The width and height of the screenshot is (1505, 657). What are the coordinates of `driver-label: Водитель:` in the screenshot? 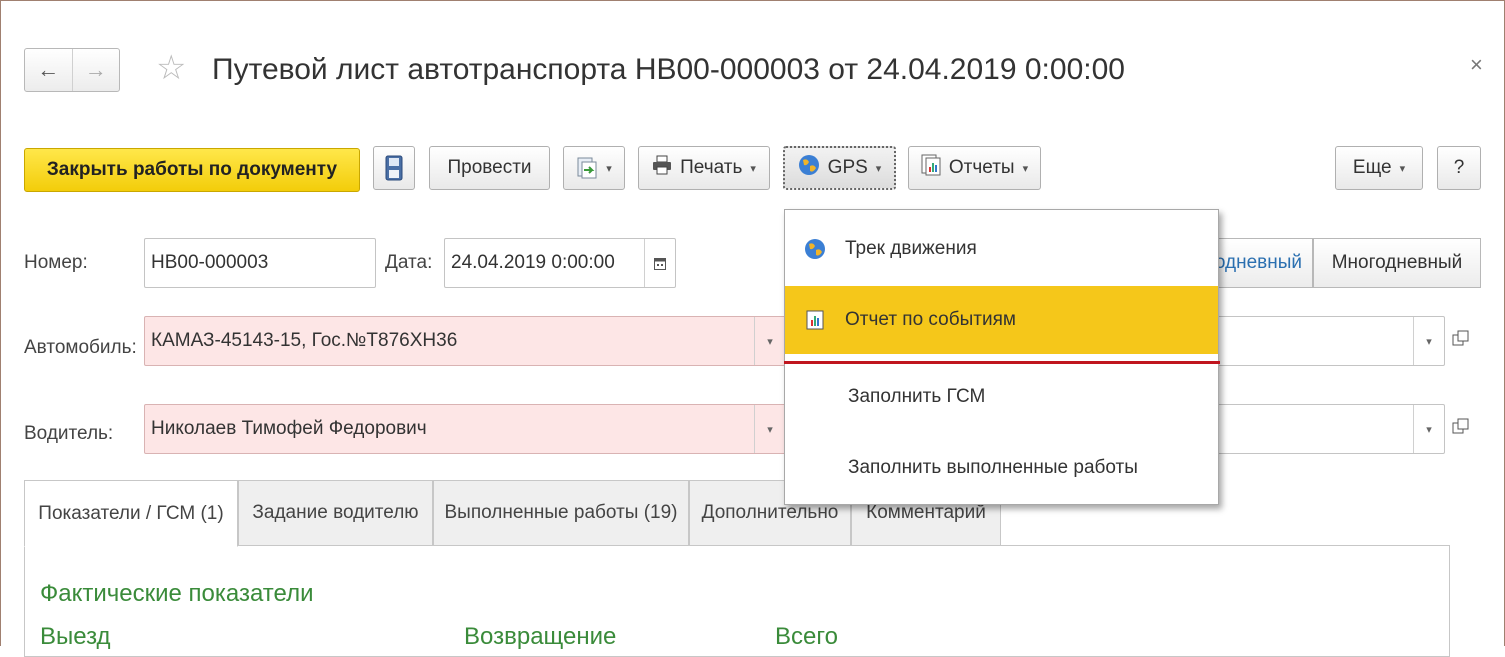 It's located at (69, 433).